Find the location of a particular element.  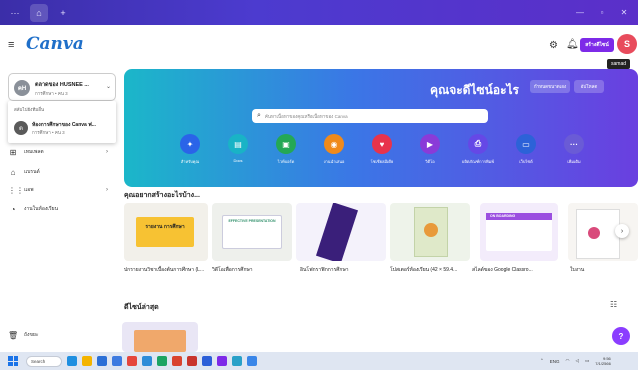

sidebar-item-classwork: ◔ งานในห้องเรียน is located at coordinates (62, 209).